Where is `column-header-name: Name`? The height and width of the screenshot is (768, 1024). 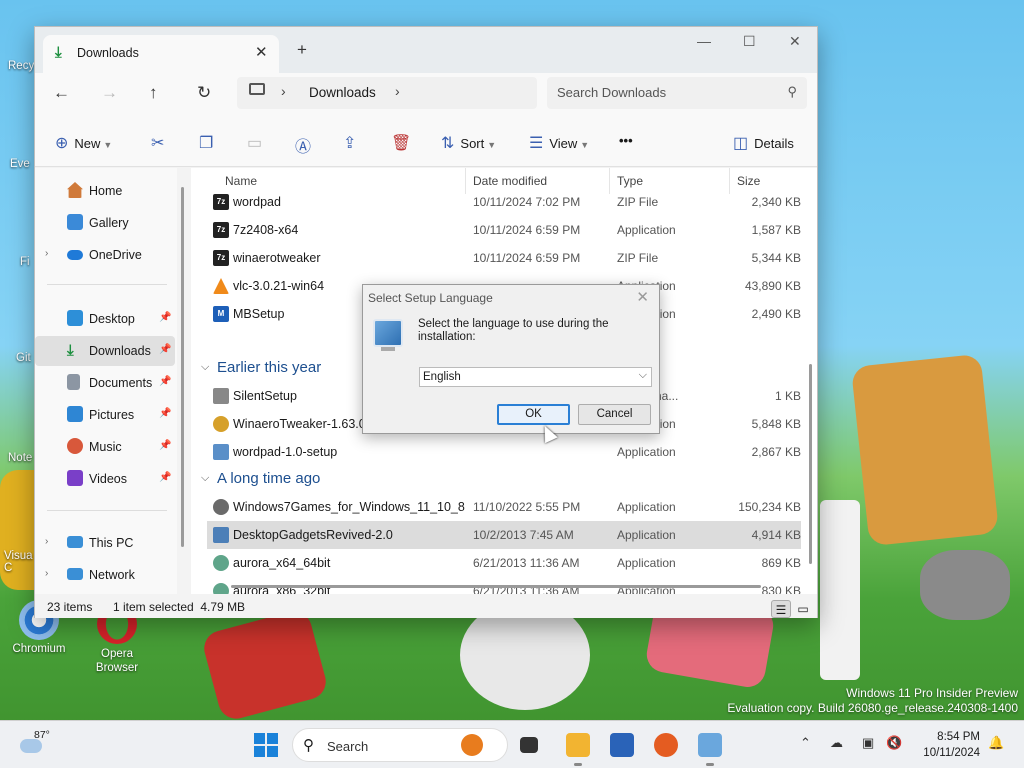 column-header-name: Name is located at coordinates (241, 181).